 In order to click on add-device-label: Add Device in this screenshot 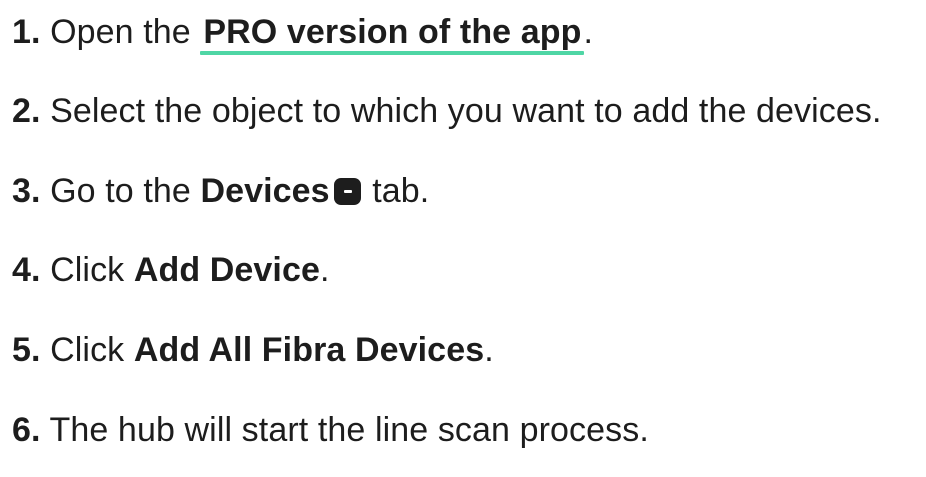, I will do `click(227, 270)`.